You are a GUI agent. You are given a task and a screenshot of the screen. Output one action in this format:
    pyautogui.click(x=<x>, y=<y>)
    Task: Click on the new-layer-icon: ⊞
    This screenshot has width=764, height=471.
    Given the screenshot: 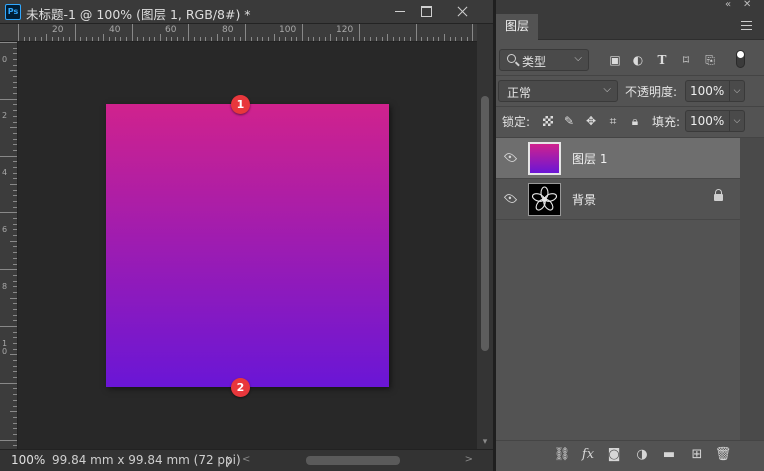 What is the action you would take?
    pyautogui.click(x=697, y=455)
    